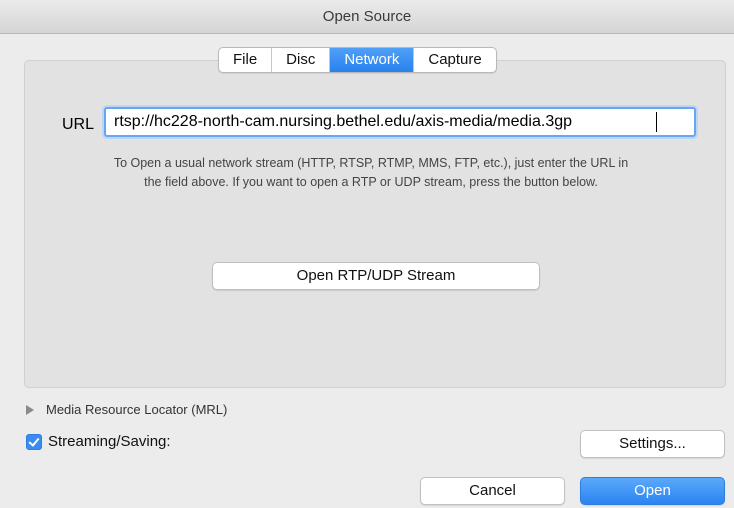 This screenshot has width=734, height=508. I want to click on title-bar: Open Source, so click(367, 17).